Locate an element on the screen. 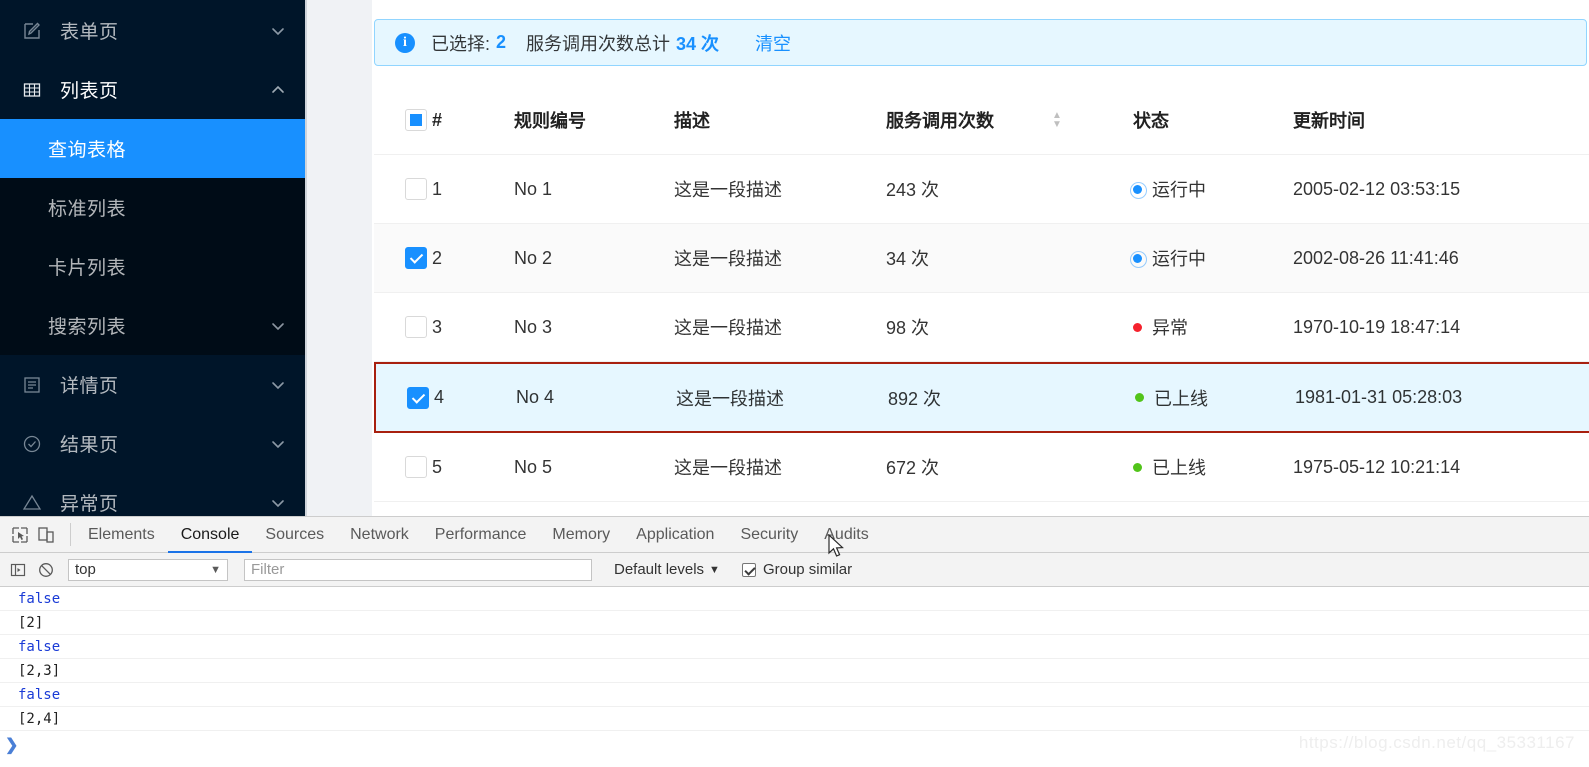 Image resolution: width=1589 pixels, height=767 pixels. tab-audits: Audits is located at coordinates (846, 534).